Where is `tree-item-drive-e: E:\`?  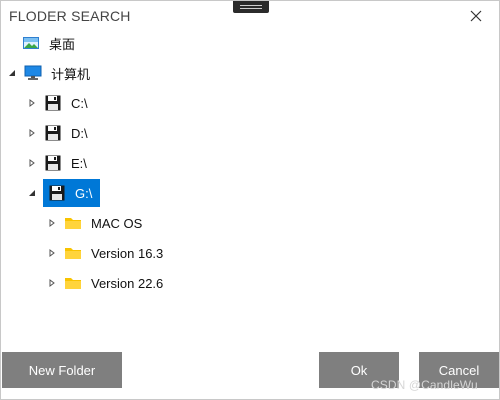
tree-item-drive-e: E:\ is located at coordinates (57, 163).